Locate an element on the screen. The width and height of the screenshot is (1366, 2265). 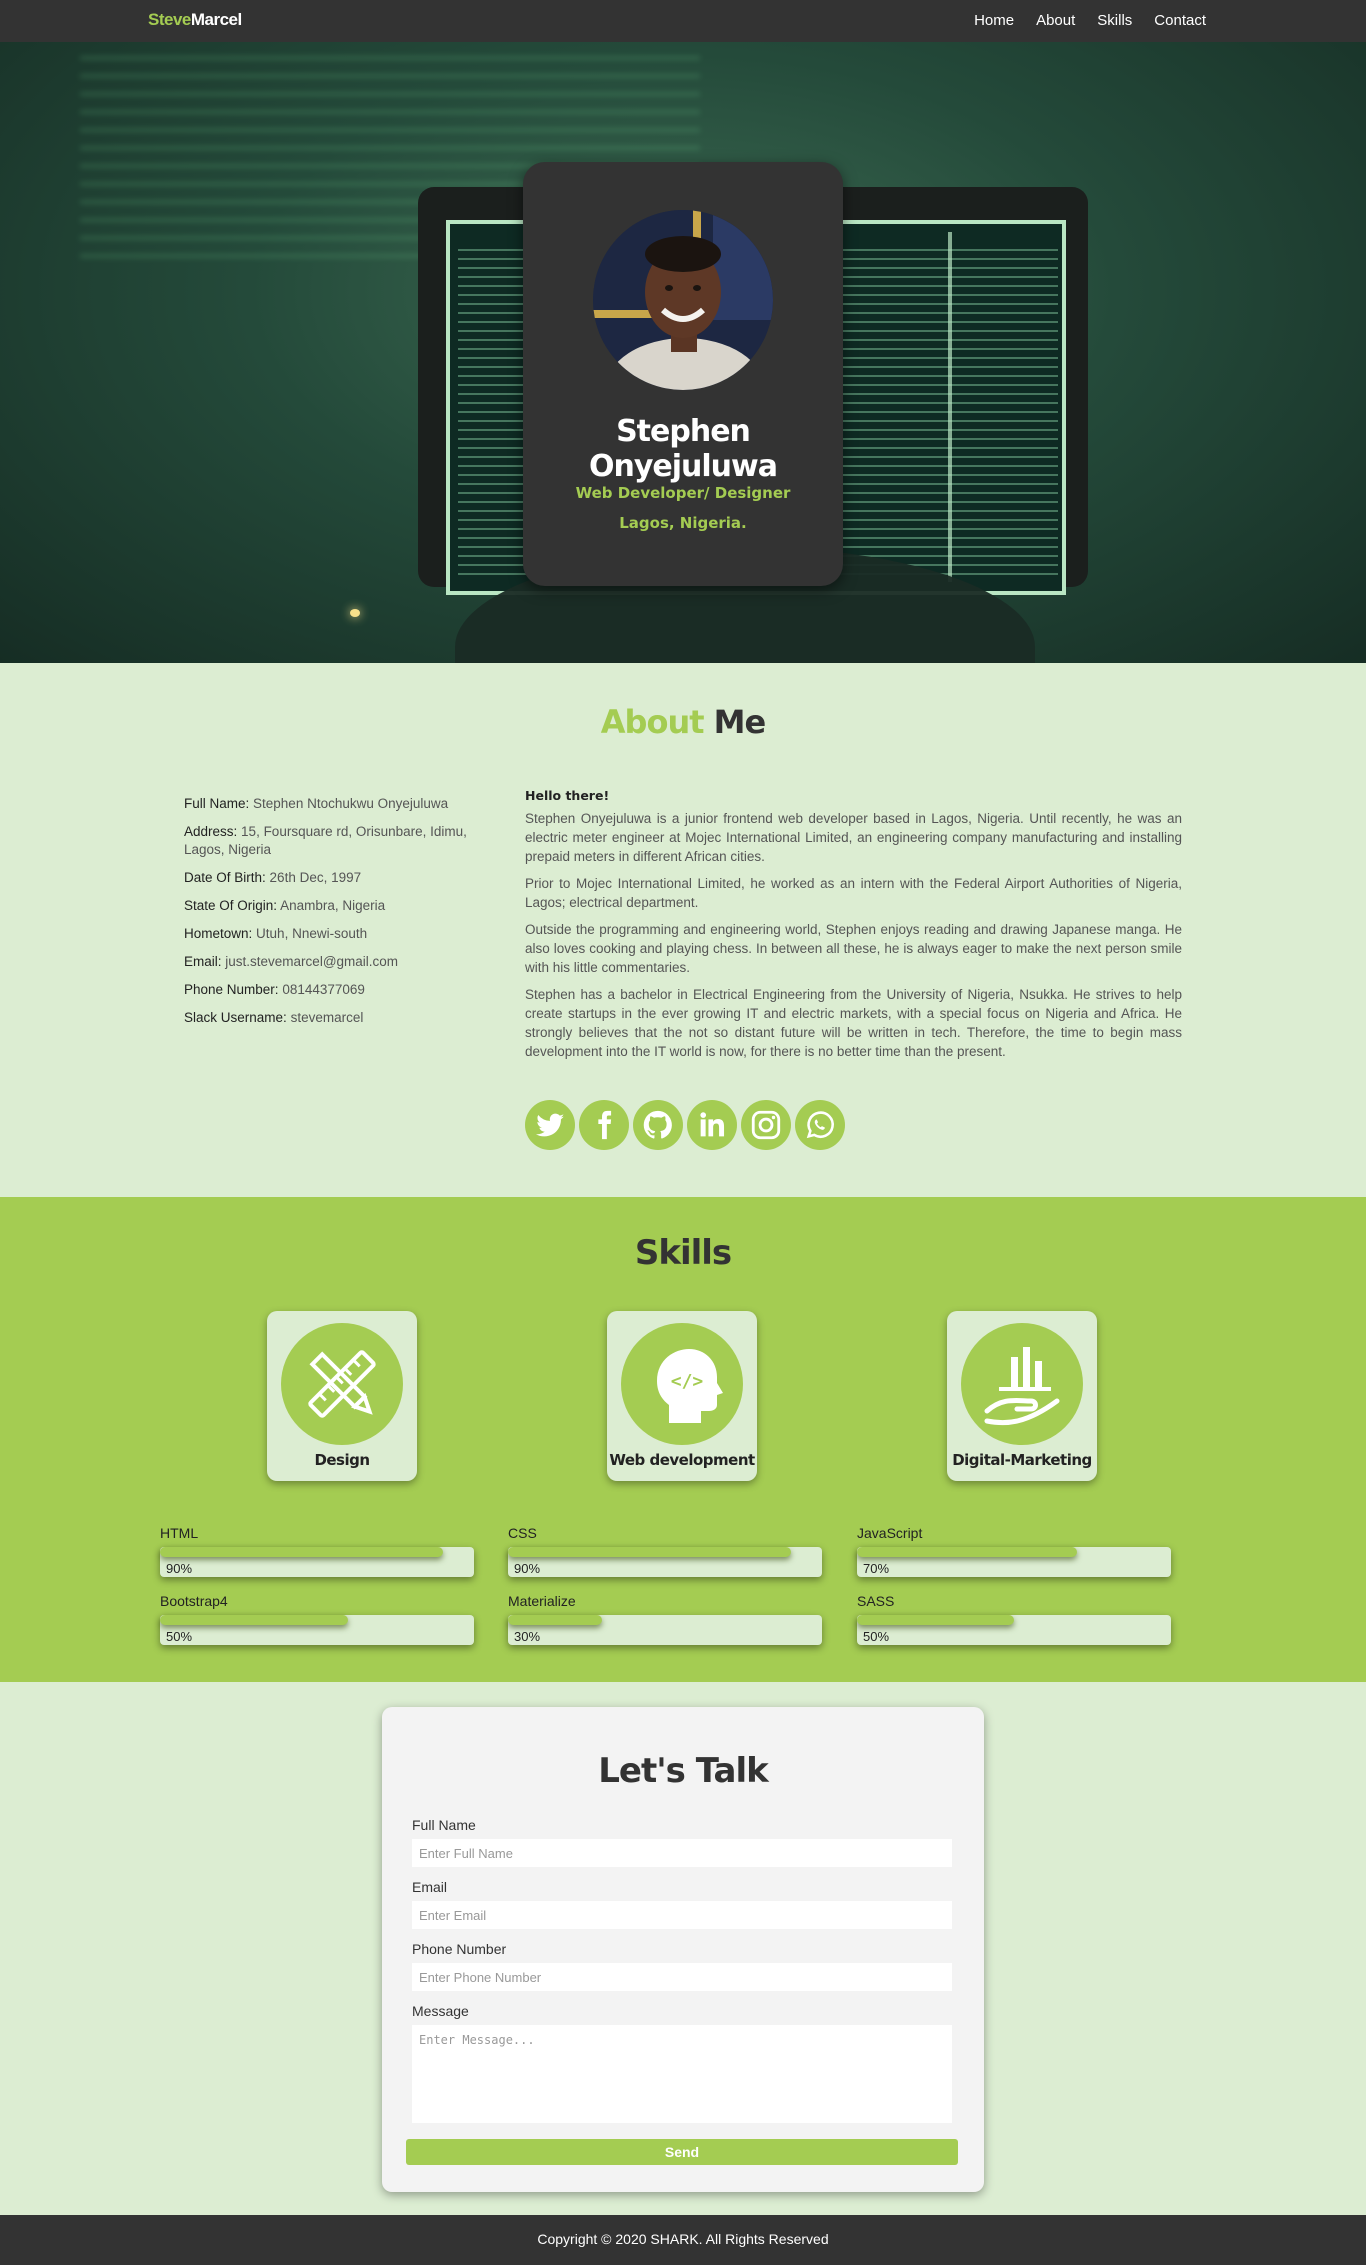
about-title: About Me is located at coordinates (683, 722).